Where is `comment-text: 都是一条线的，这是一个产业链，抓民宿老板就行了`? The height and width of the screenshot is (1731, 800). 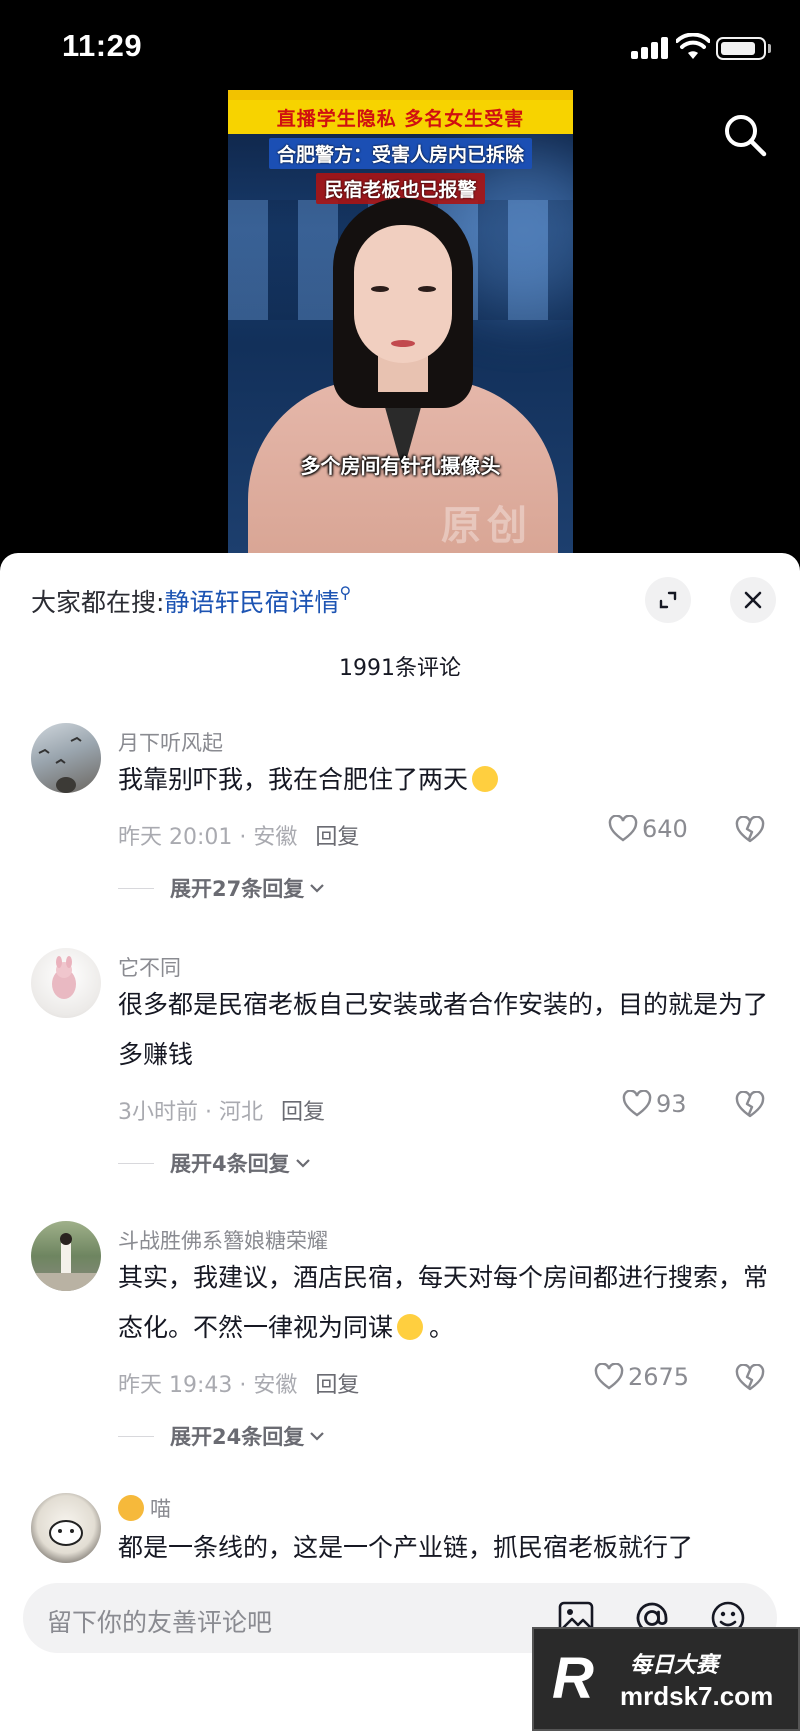 comment-text: 都是一条线的，这是一个产业链，抓民宿老板就行了 is located at coordinates (406, 1547).